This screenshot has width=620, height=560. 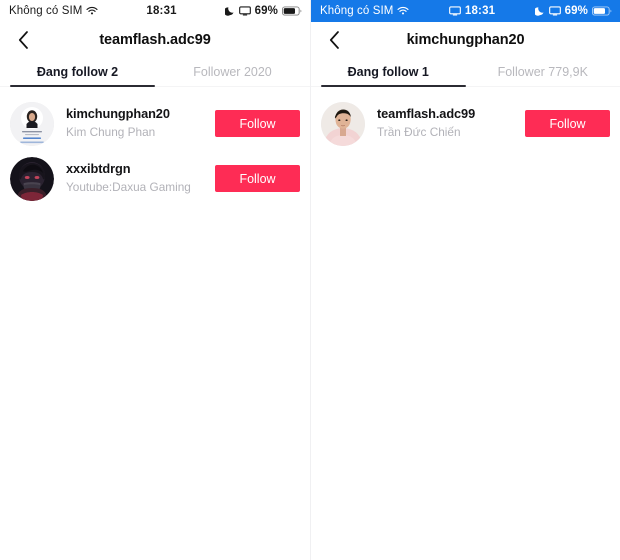 I want to click on tab-following-label: Đang follow 2, so click(x=77, y=72).